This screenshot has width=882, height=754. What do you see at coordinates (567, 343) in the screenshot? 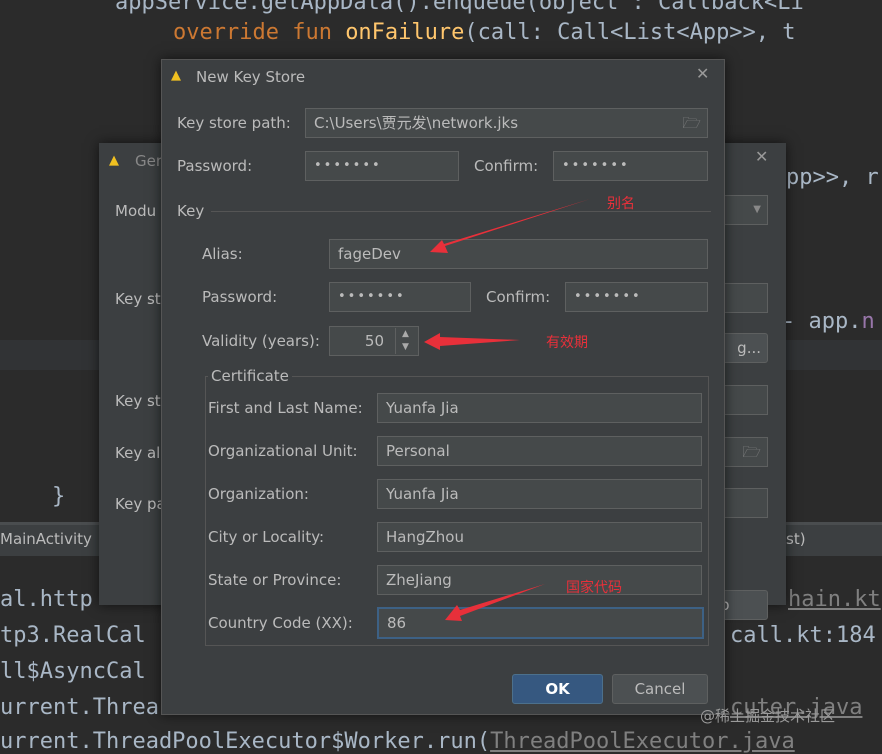
I see `annotation-validity: 有效期` at bounding box center [567, 343].